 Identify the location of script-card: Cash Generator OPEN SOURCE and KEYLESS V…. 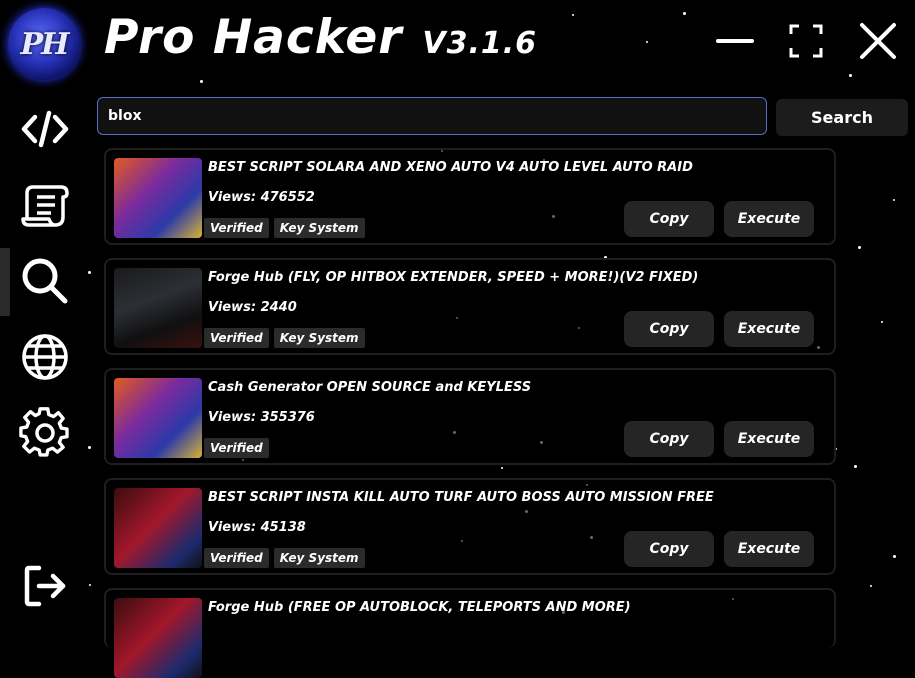
(470, 416).